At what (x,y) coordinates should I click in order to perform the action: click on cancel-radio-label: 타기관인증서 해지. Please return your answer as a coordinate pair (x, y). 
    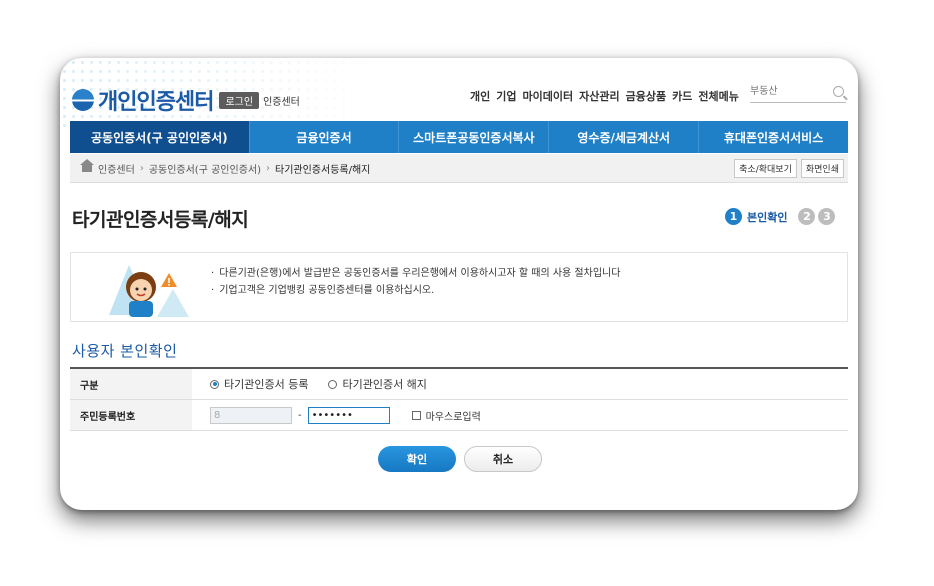
    Looking at the image, I should click on (384, 384).